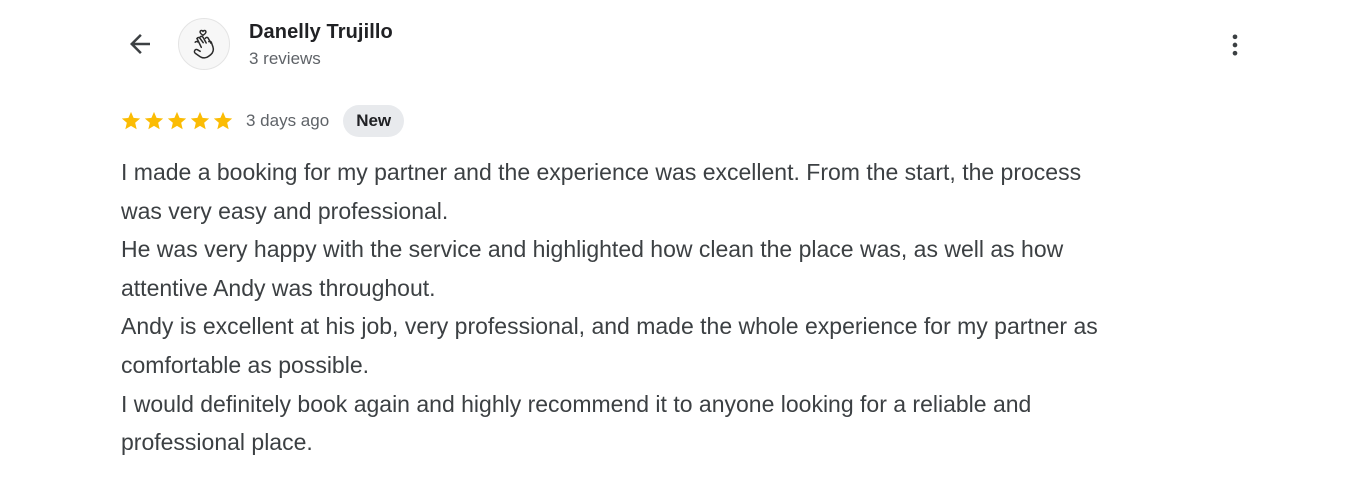  I want to click on review-text-line: comfortable as possible., so click(245, 364).